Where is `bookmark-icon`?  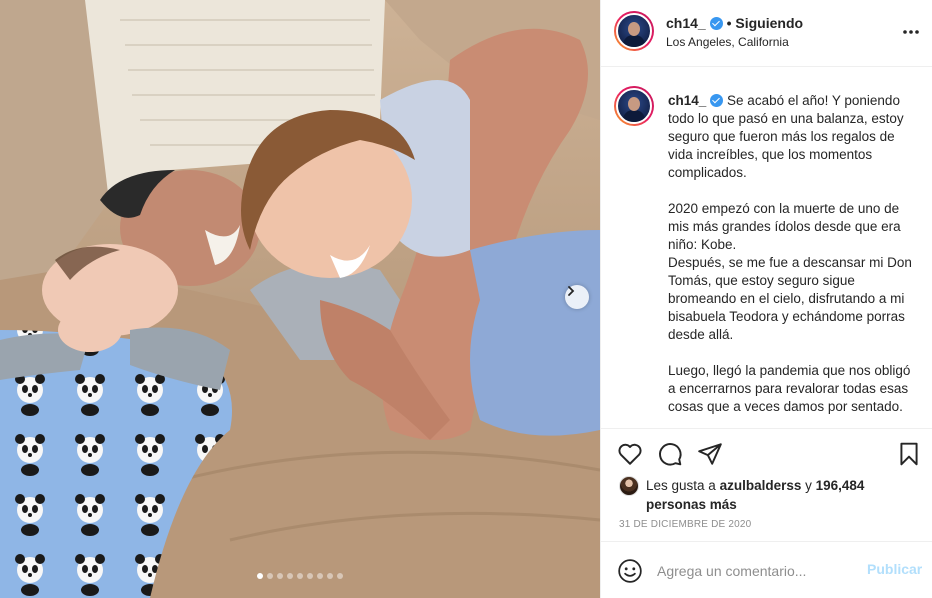 bookmark-icon is located at coordinates (909, 454).